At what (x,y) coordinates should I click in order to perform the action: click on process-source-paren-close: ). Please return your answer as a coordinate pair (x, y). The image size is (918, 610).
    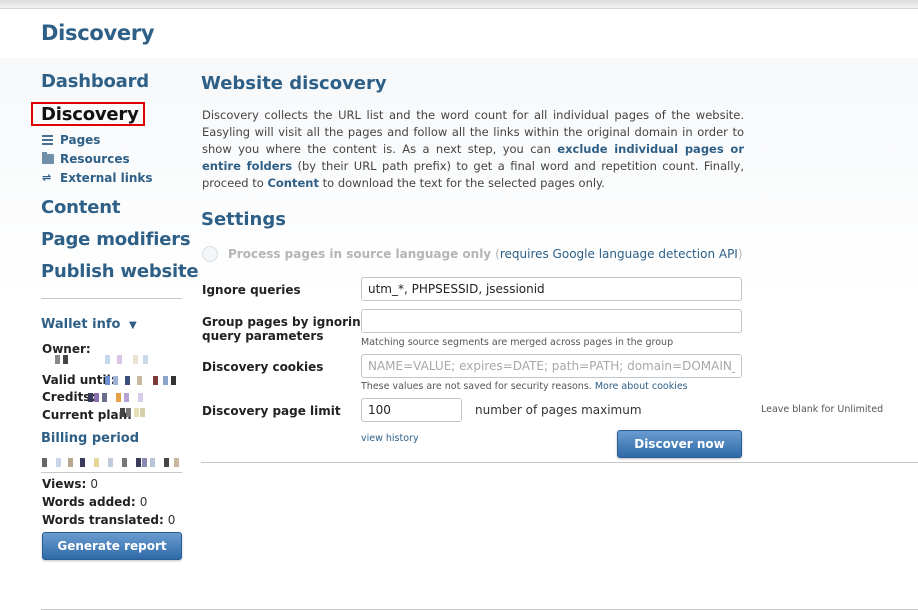
    Looking at the image, I should click on (740, 254).